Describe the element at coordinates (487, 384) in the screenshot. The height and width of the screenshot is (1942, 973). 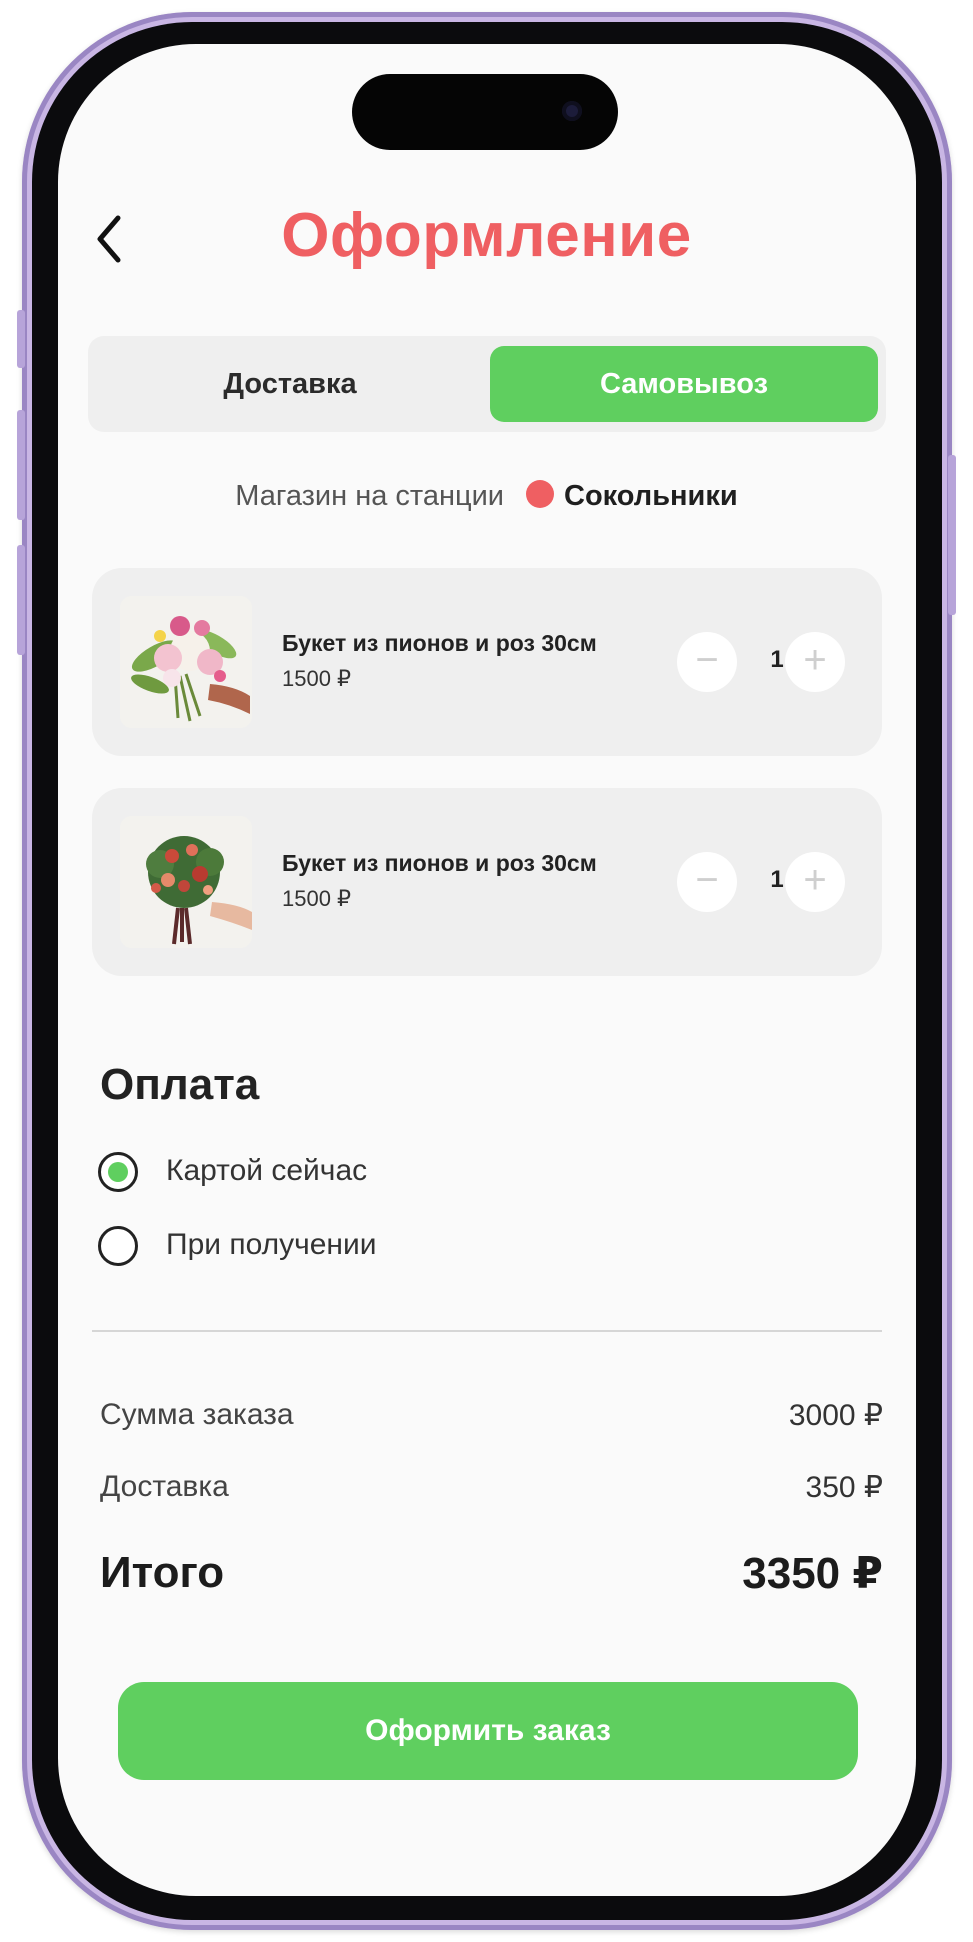
I see `delivery-method-switch: Доставка Самовывоз` at that location.